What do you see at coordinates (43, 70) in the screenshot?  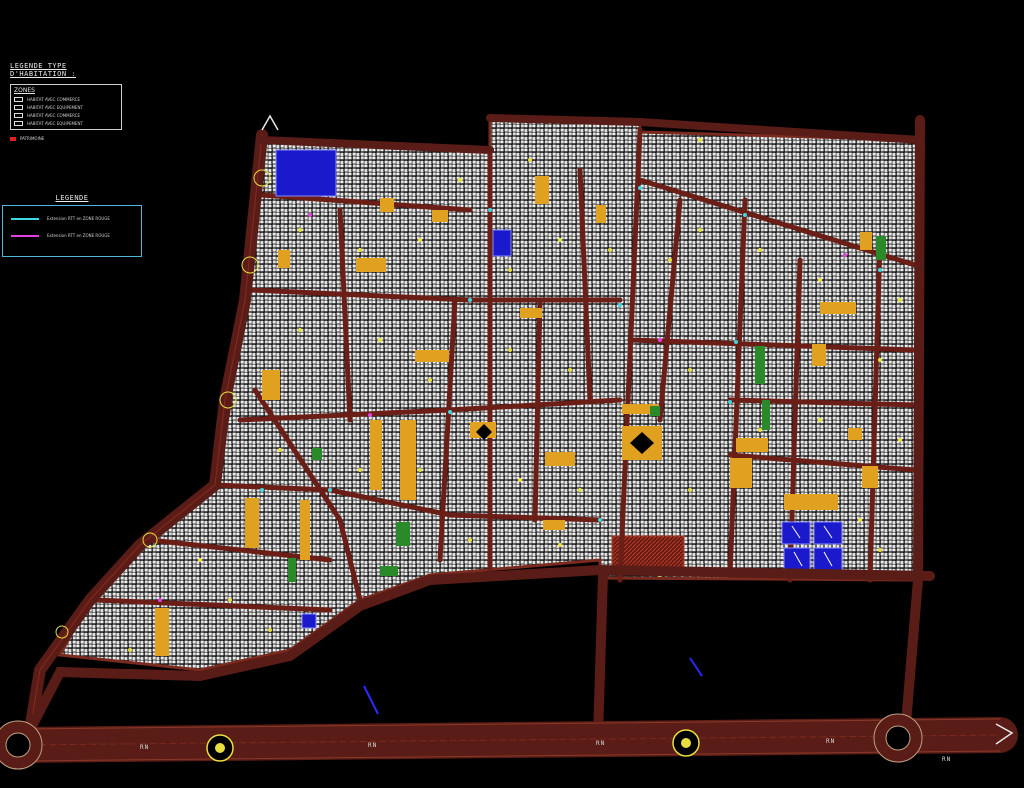 I see `legend-title: LEGENDE TYPE D'HABITATION :` at bounding box center [43, 70].